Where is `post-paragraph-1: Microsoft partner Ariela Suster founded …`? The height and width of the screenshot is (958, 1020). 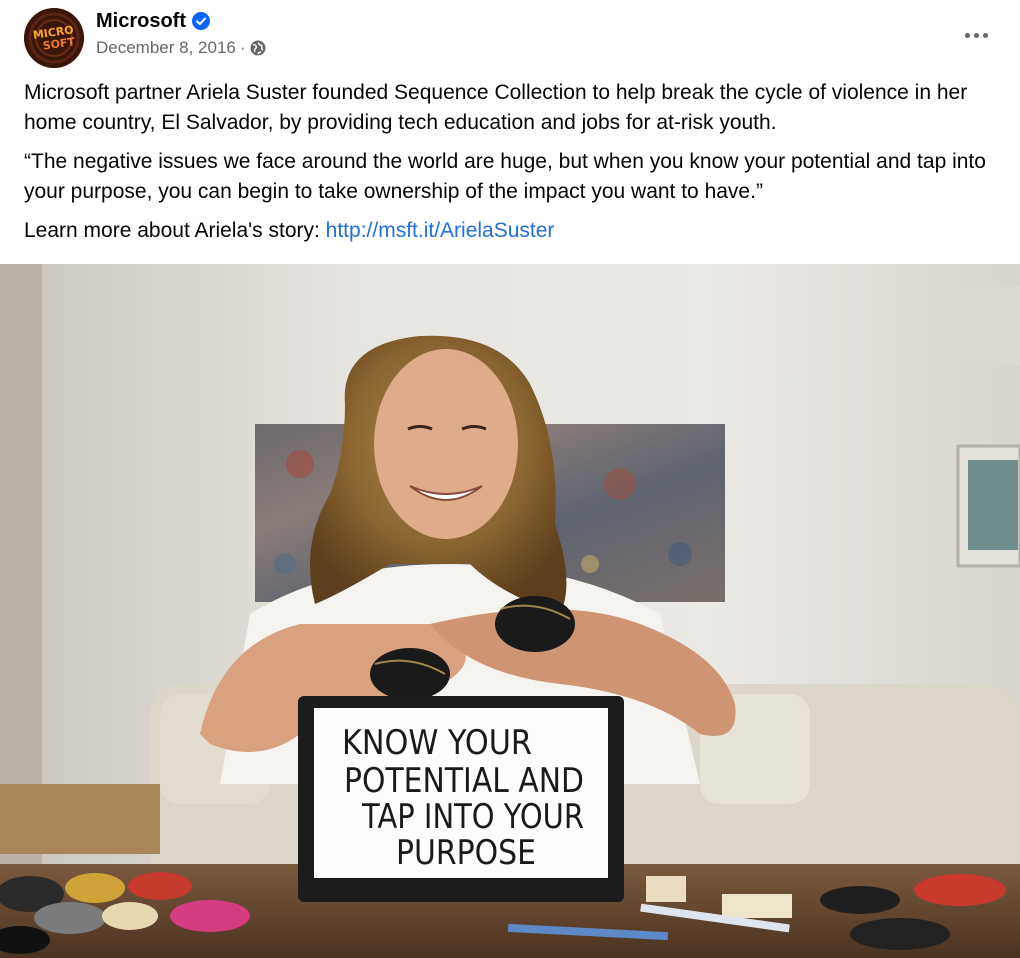
post-paragraph-1: Microsoft partner Ariela Suster founded … is located at coordinates (496, 107).